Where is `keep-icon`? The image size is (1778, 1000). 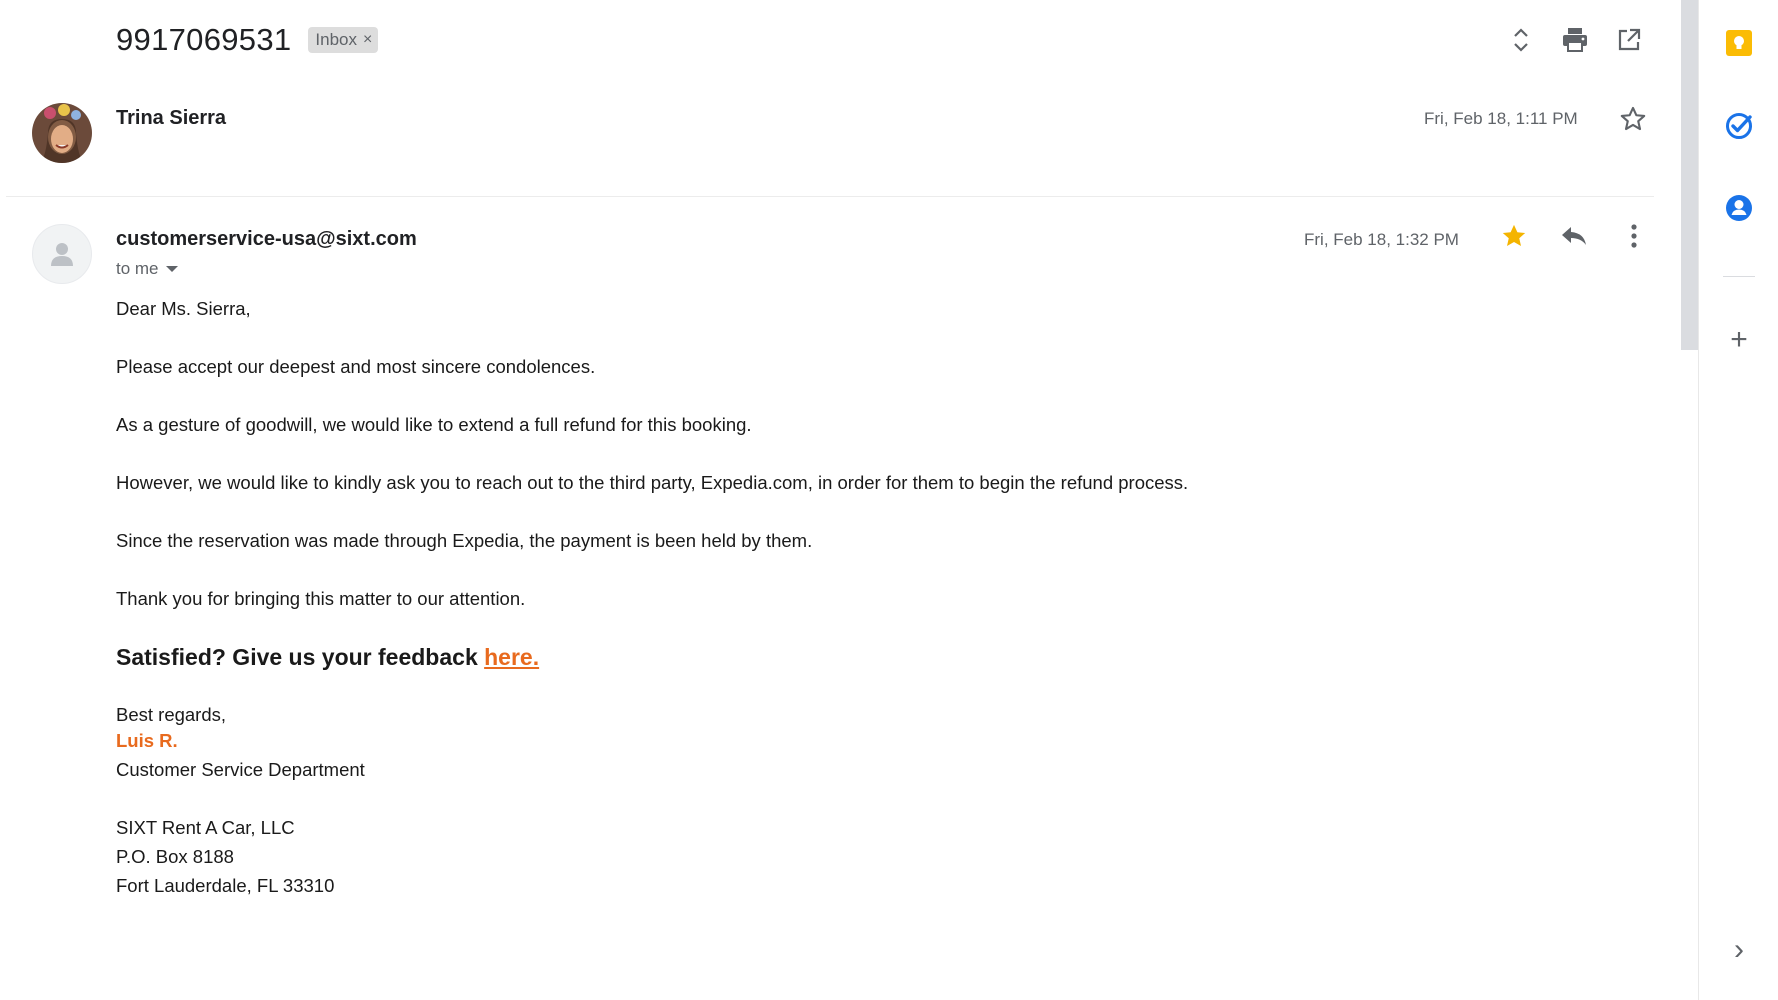 keep-icon is located at coordinates (1739, 43).